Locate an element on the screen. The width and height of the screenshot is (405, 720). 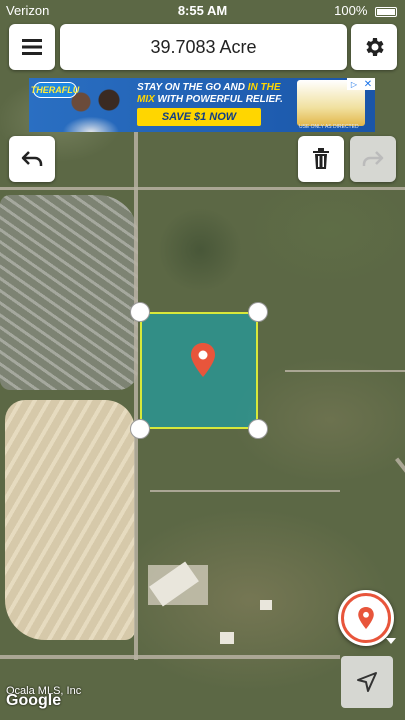
undo-arrow-icon is located at coordinates (32, 158).